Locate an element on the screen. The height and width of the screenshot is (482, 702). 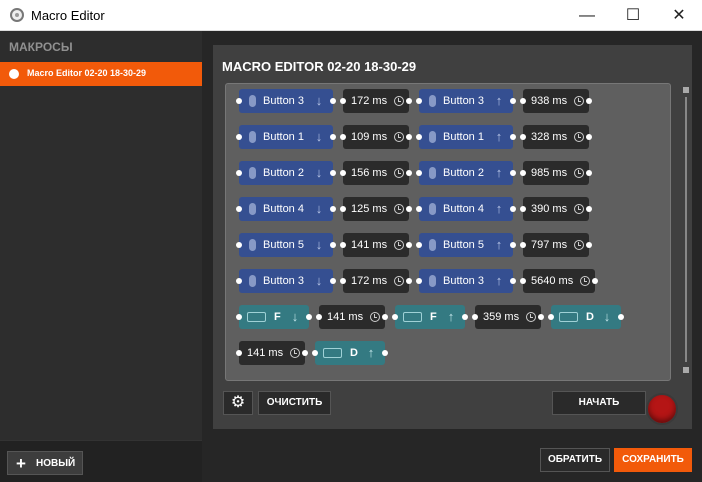
mouse-step: Button 3 ↓ is located at coordinates (286, 101).